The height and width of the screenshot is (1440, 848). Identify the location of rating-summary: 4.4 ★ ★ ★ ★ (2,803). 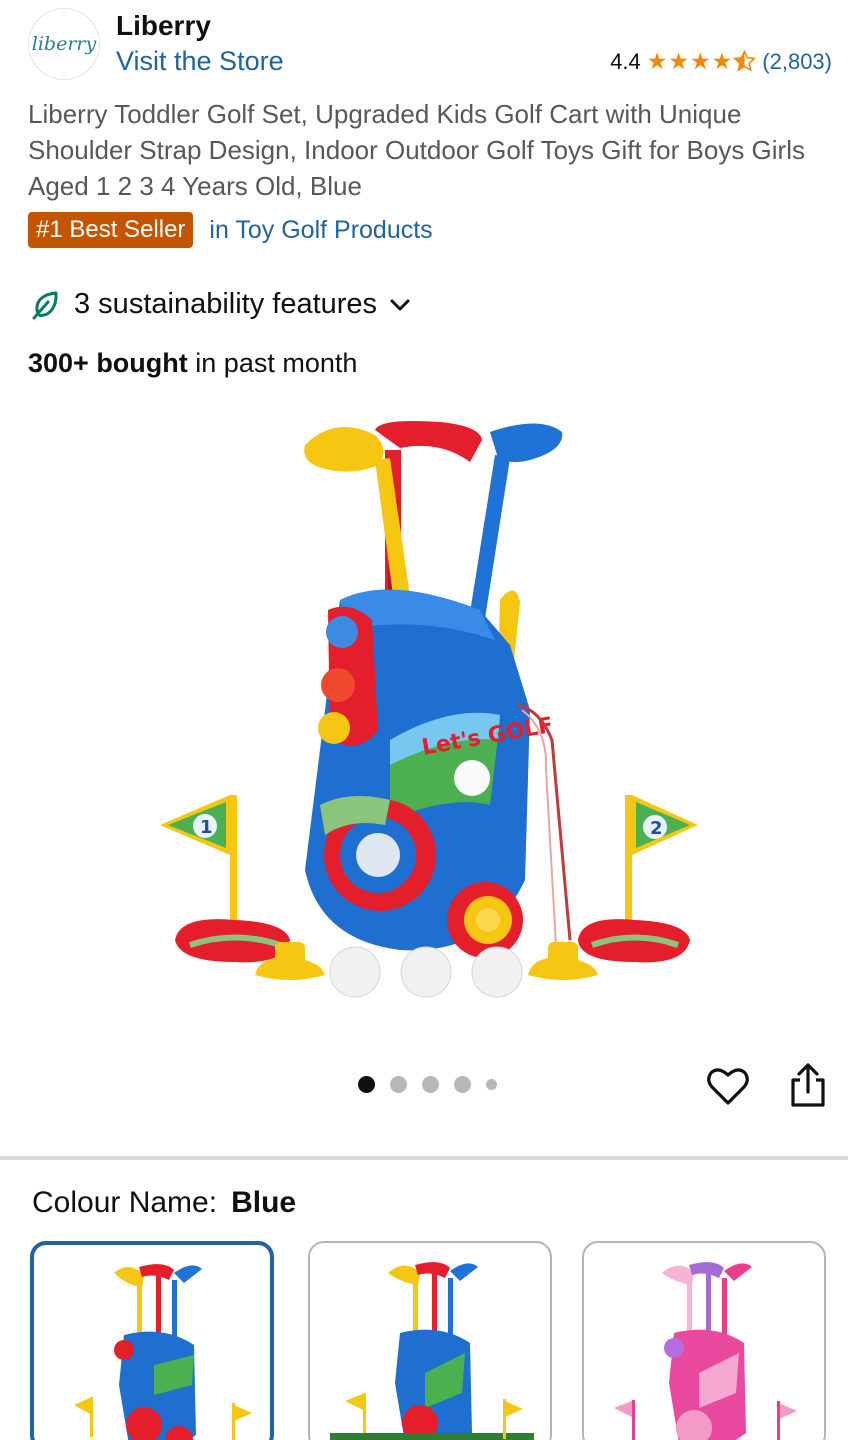
(721, 62).